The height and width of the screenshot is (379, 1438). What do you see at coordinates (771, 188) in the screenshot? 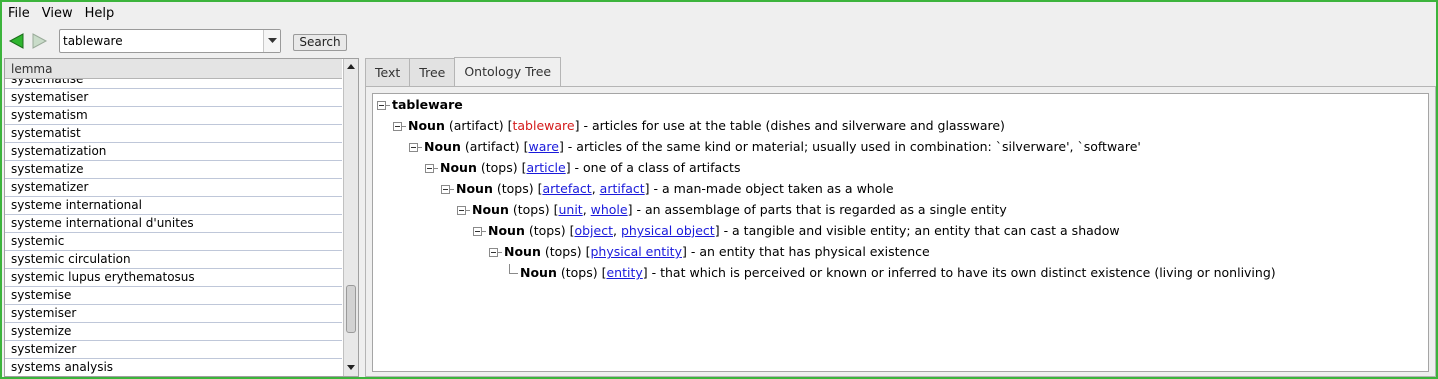
I see `gloss: - a man-made object taken as a whole` at bounding box center [771, 188].